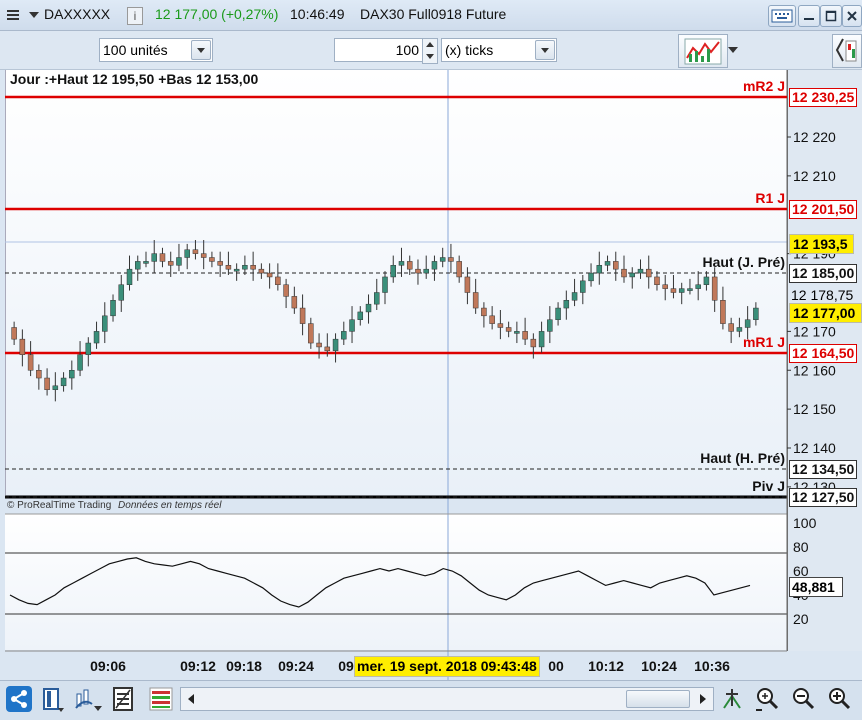 Image resolution: width=862 pixels, height=720 pixels. What do you see at coordinates (545, 50) in the screenshot?
I see `ticks-unit-chevron-down-icon` at bounding box center [545, 50].